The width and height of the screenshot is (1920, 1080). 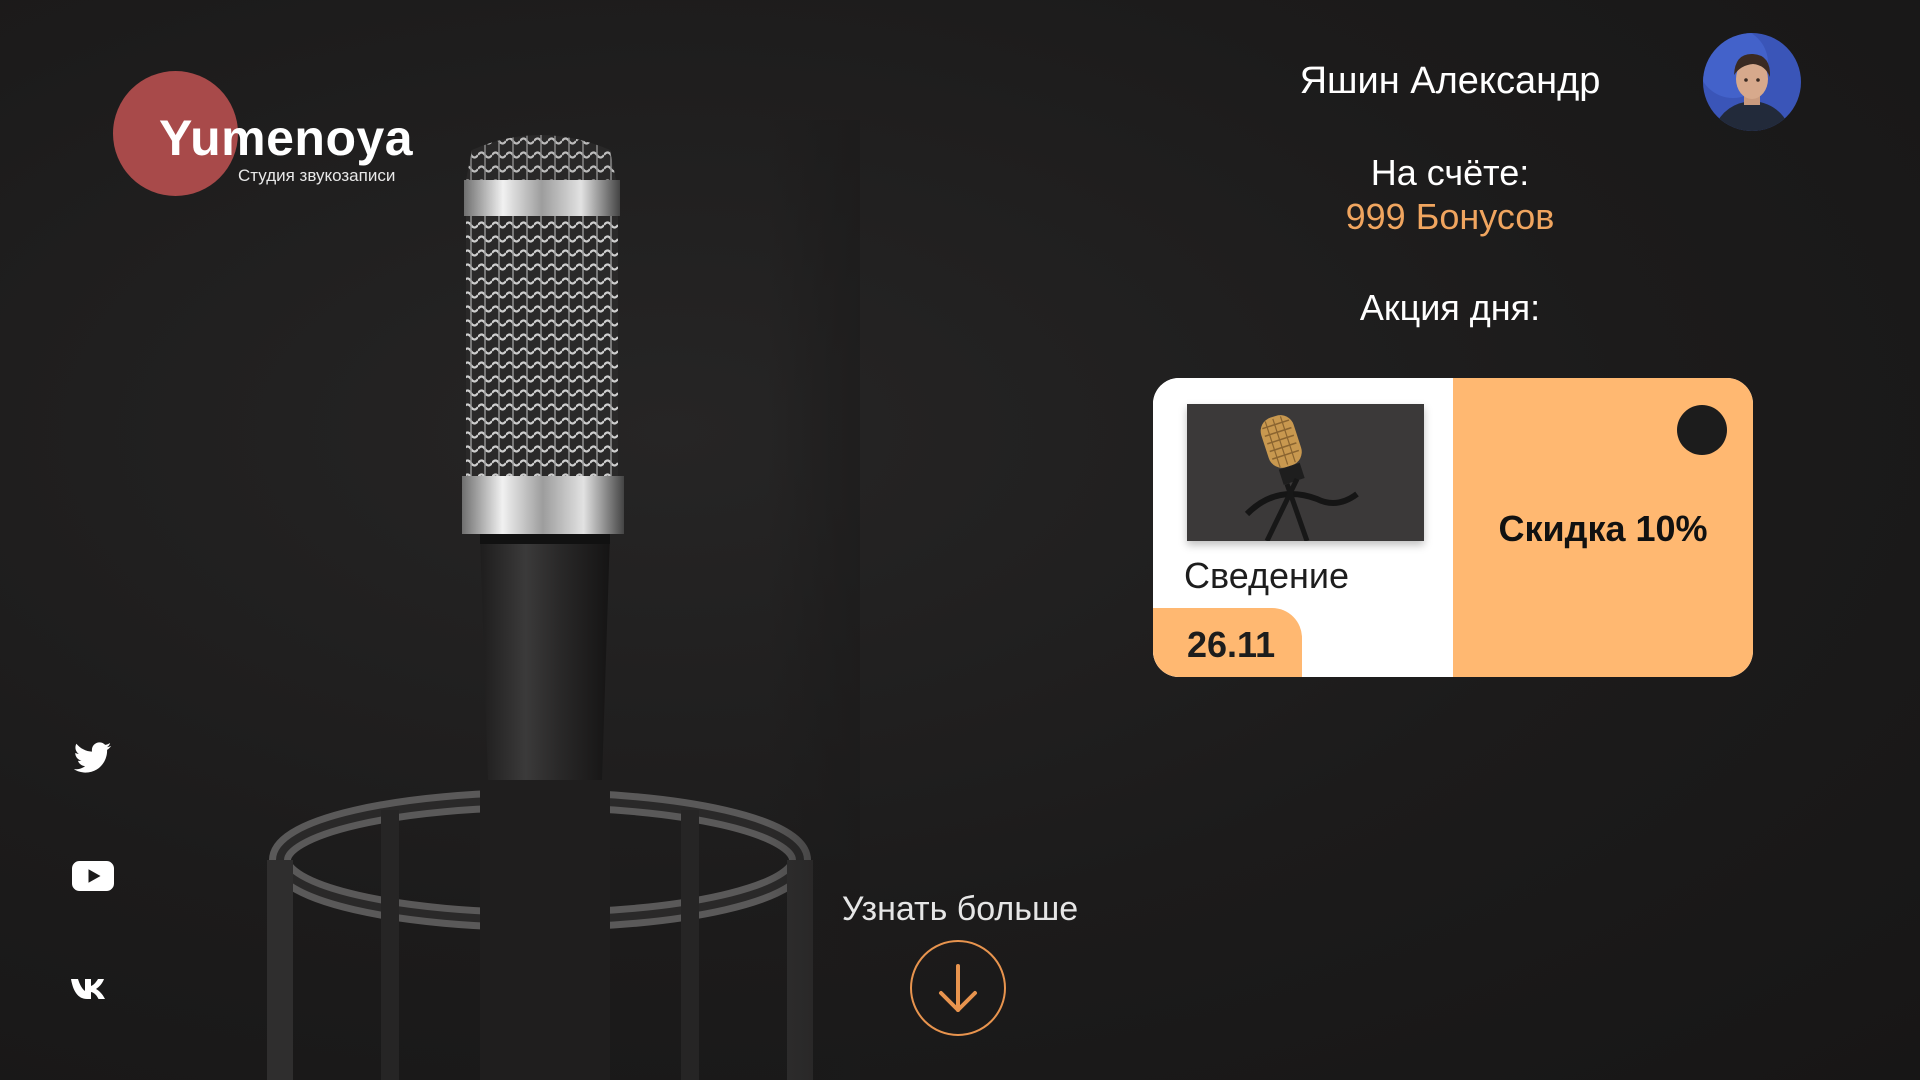 I want to click on twitter-icon, so click(x=93, y=757).